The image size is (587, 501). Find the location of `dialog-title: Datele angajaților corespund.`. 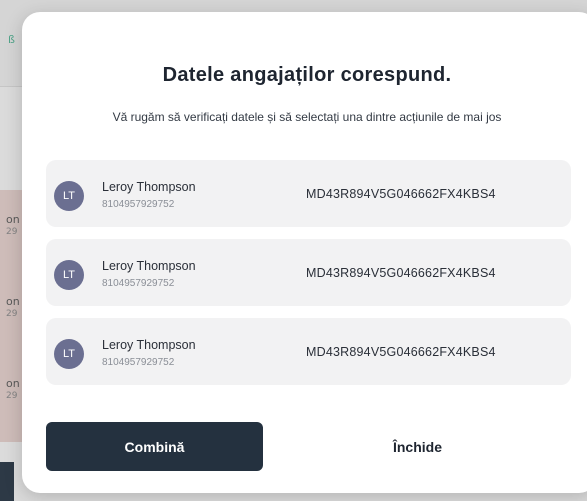

dialog-title: Datele angajaților corespund. is located at coordinates (307, 75).